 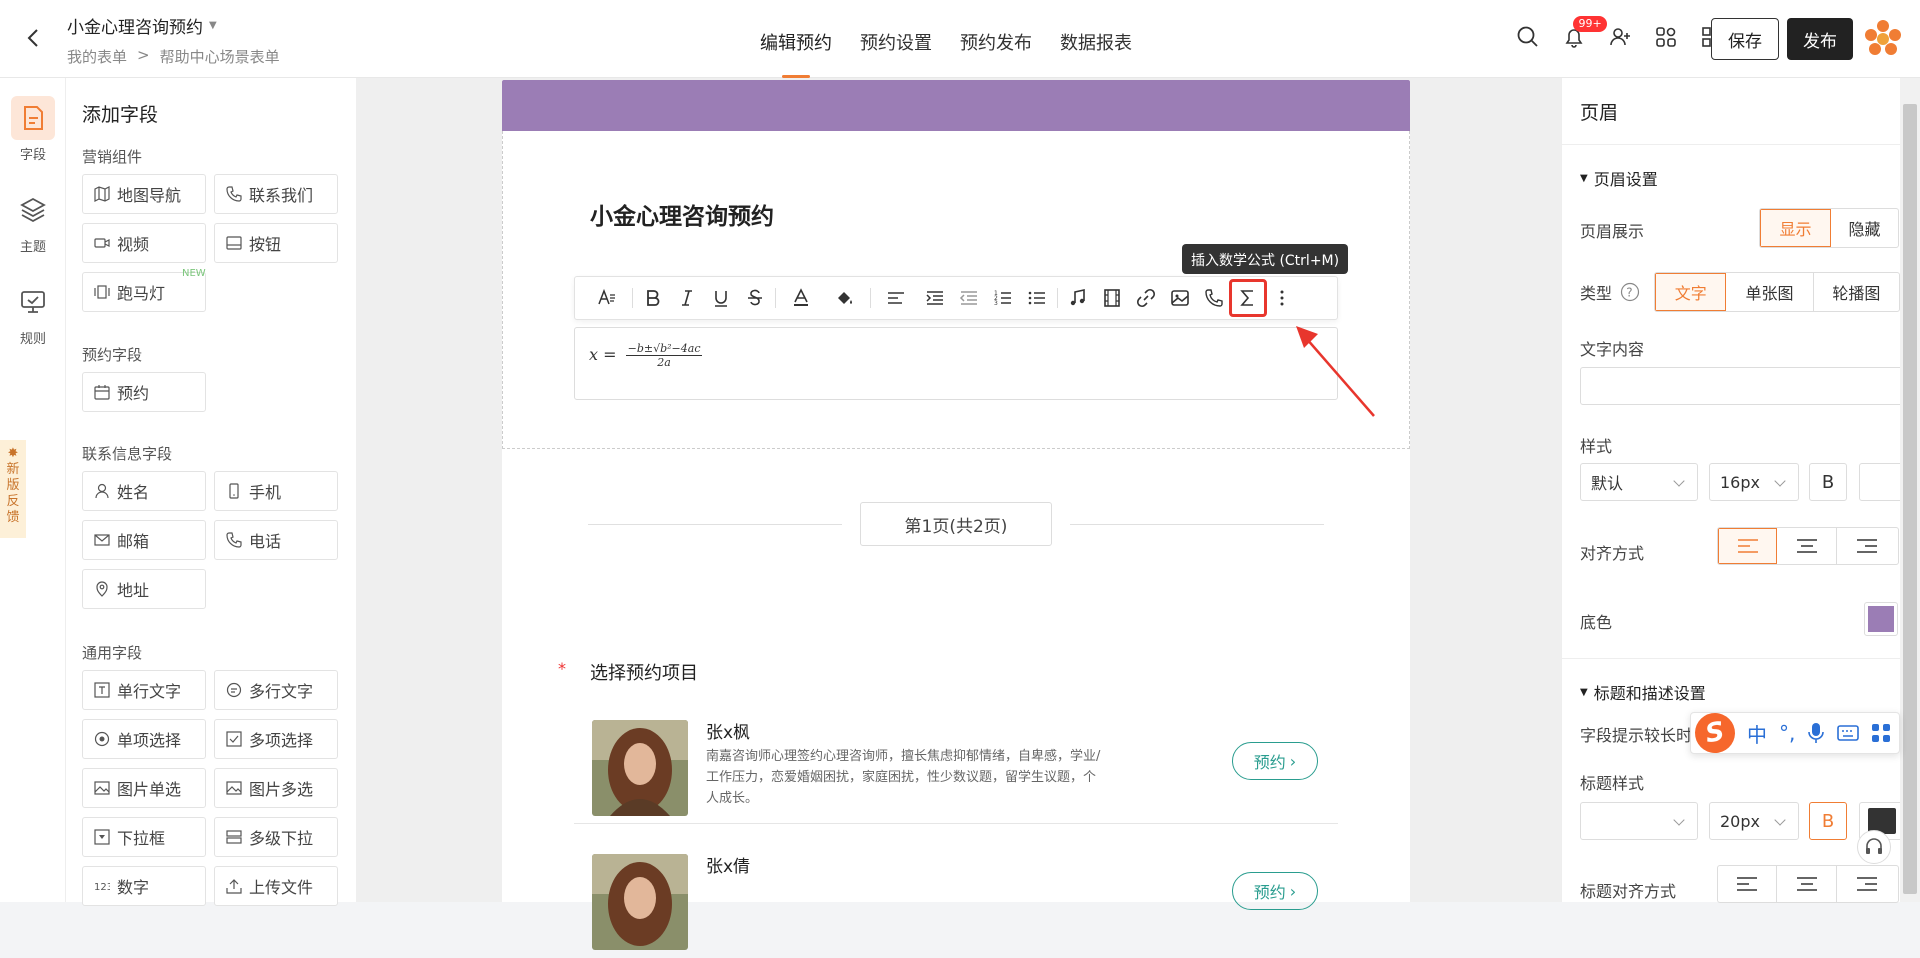 What do you see at coordinates (102, 589) in the screenshot?
I see `location-pin-icon` at bounding box center [102, 589].